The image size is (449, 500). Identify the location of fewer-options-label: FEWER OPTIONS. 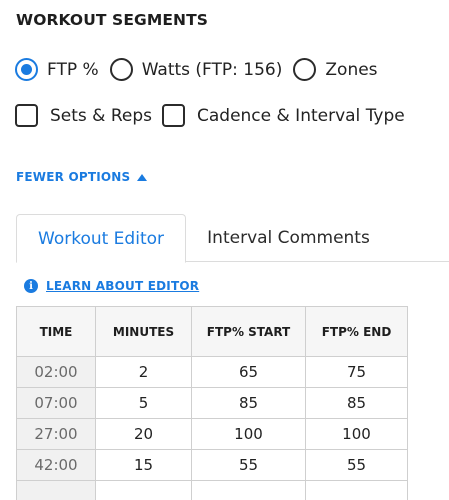
(73, 177).